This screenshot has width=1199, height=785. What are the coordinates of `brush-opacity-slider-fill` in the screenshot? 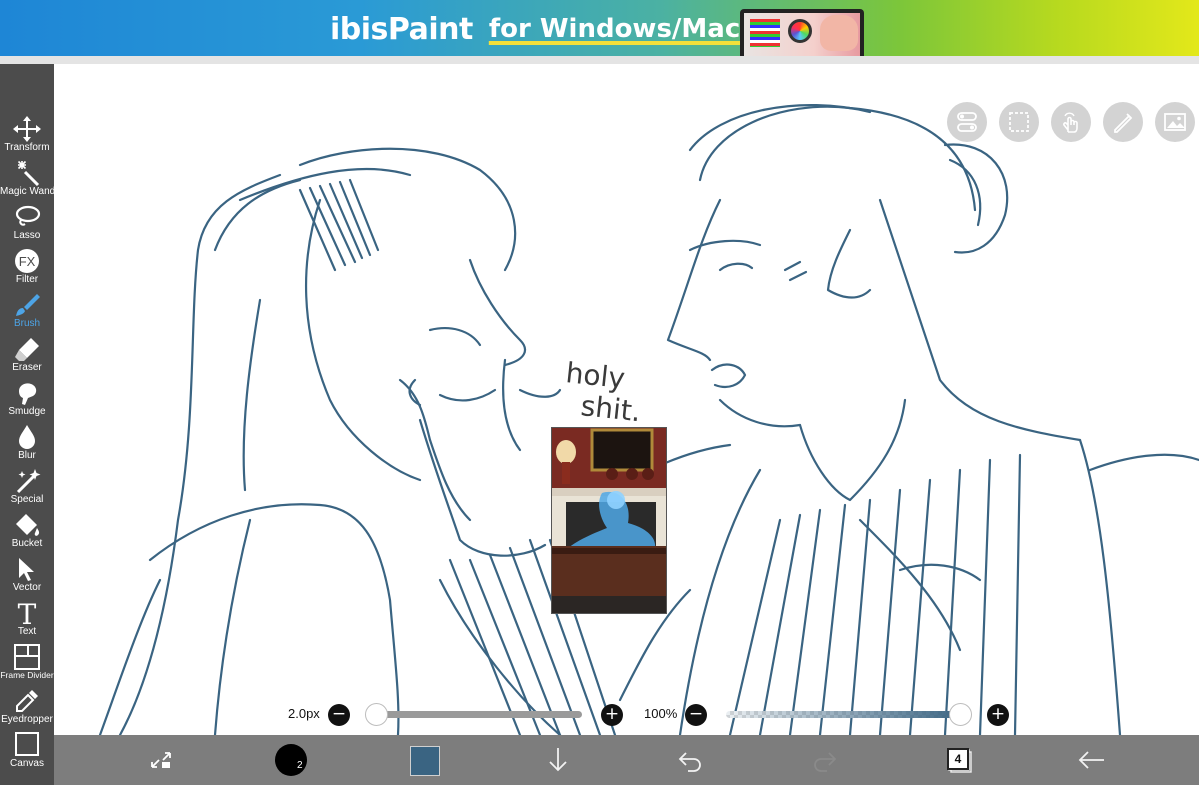 It's located at (846, 714).